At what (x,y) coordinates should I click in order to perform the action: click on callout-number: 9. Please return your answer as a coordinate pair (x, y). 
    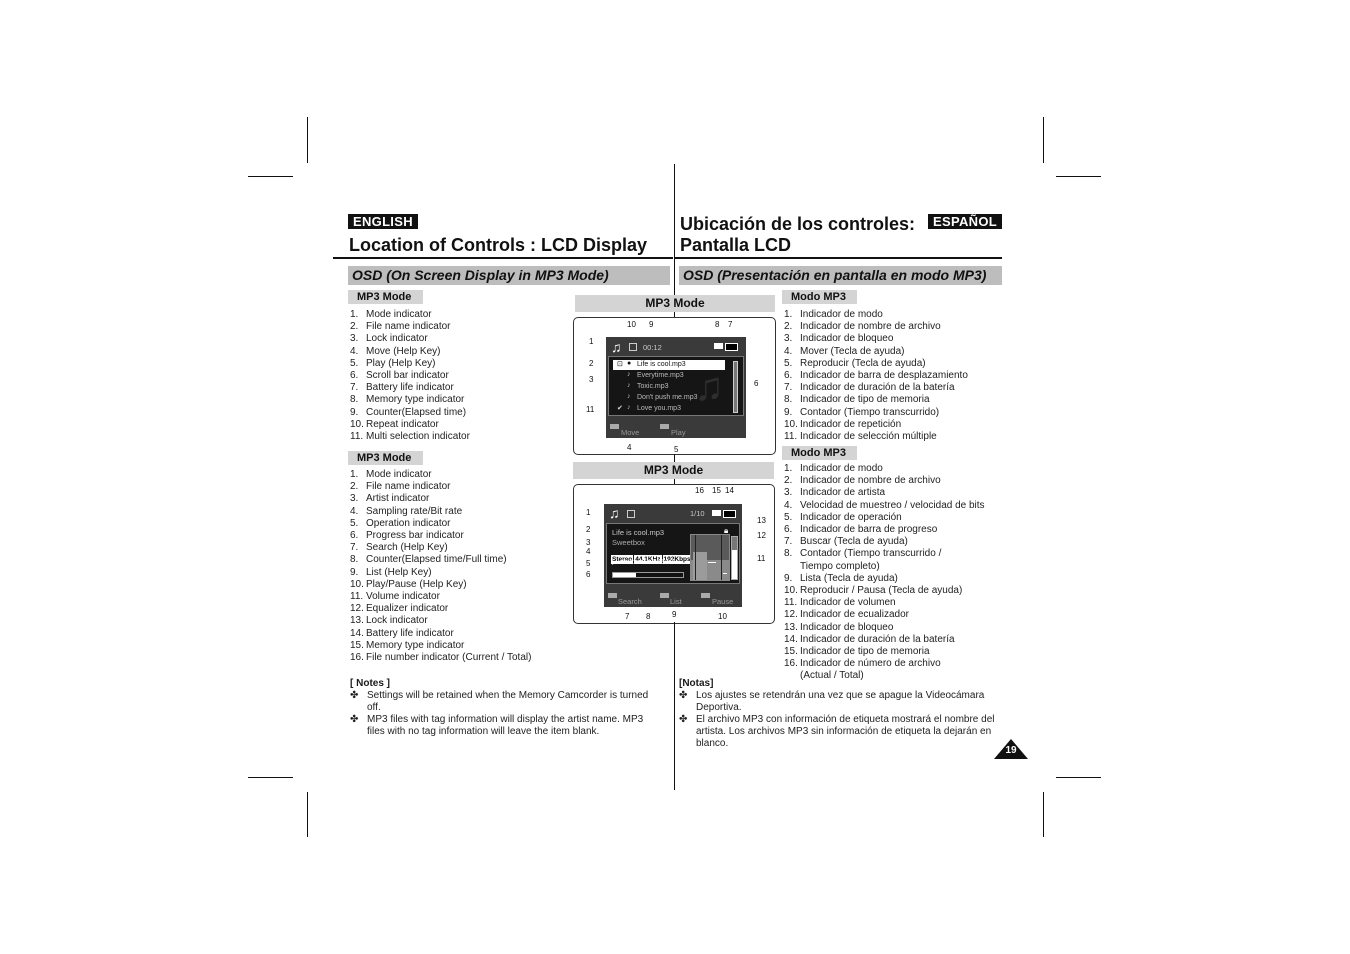
    Looking at the image, I should click on (674, 614).